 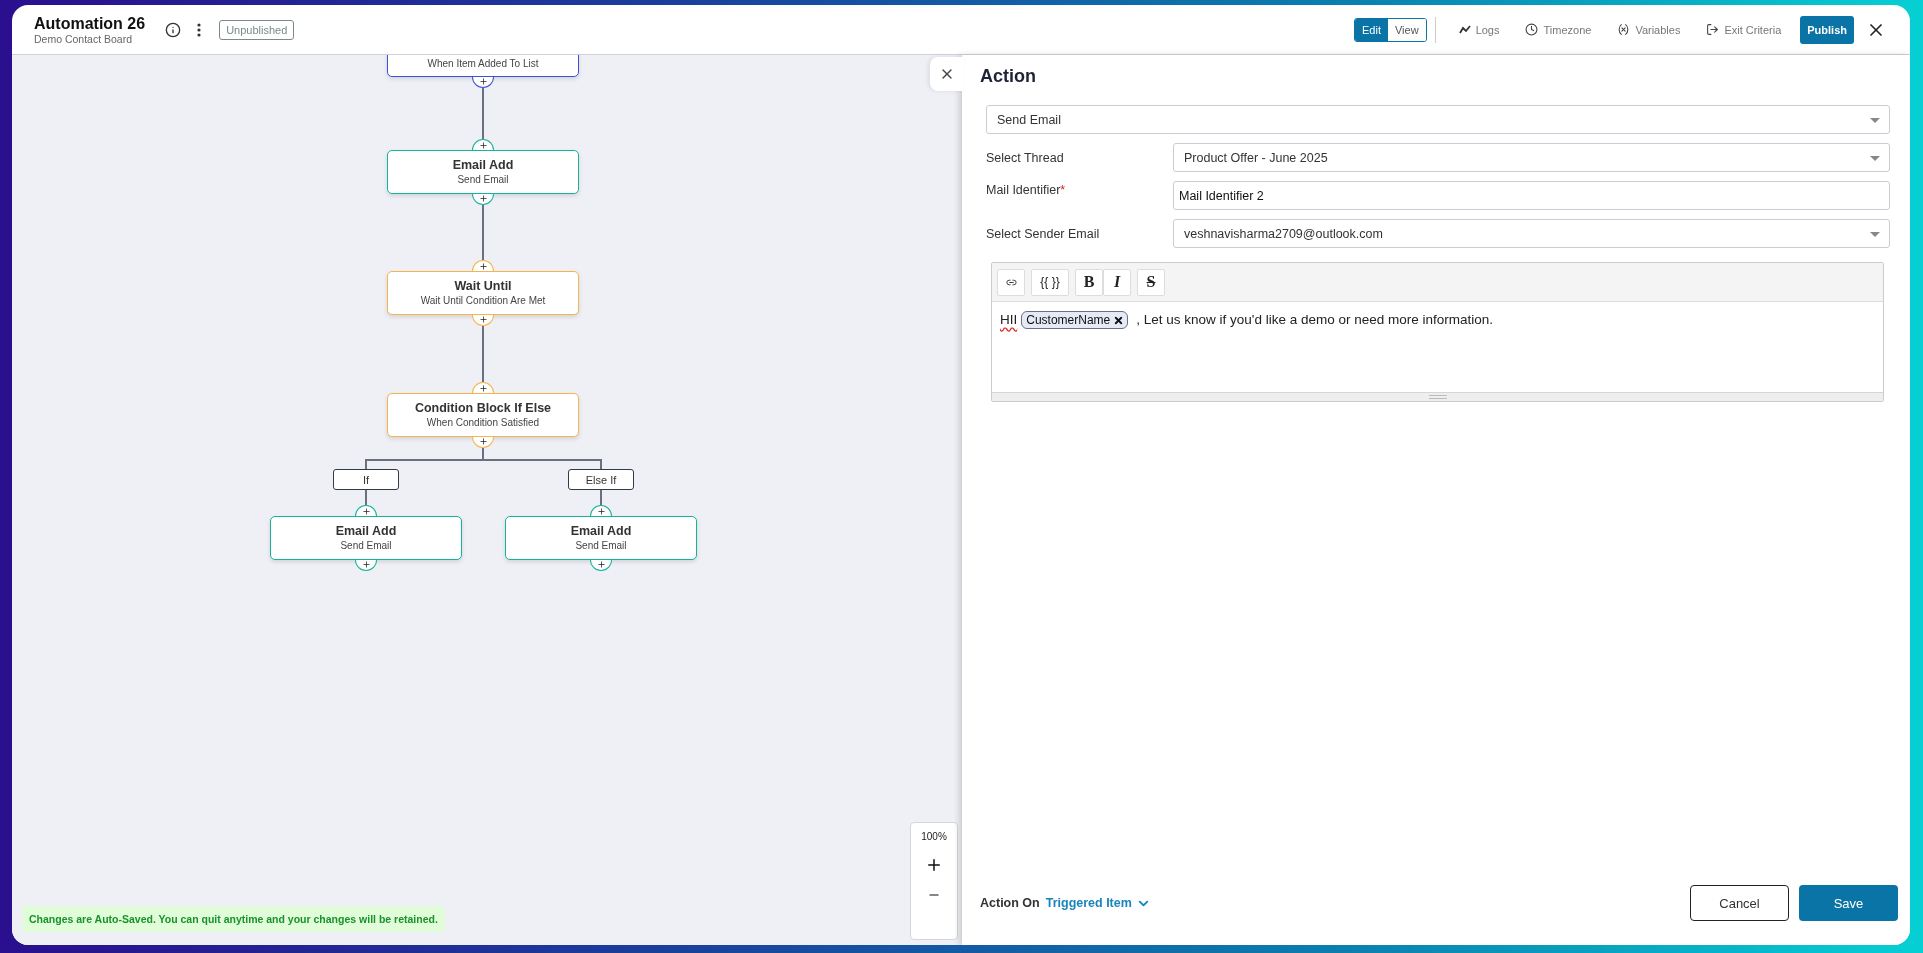 I want to click on toolbar-button: Variables, so click(x=1649, y=29).